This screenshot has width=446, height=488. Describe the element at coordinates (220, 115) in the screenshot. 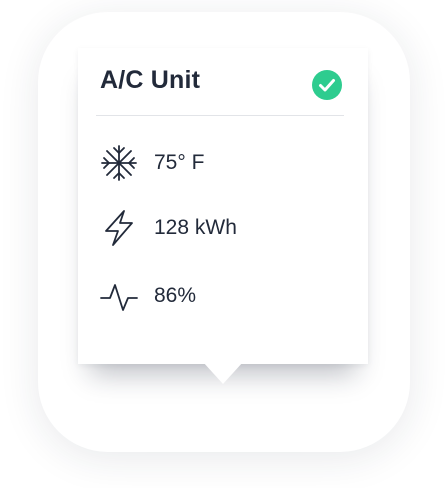

I see `divider` at that location.